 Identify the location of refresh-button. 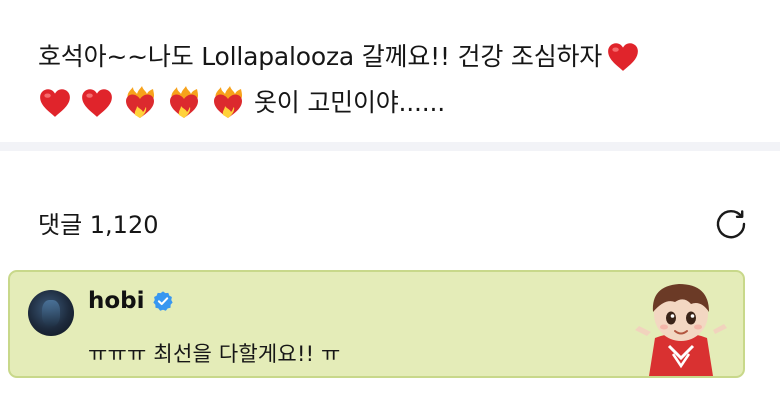
(731, 222).